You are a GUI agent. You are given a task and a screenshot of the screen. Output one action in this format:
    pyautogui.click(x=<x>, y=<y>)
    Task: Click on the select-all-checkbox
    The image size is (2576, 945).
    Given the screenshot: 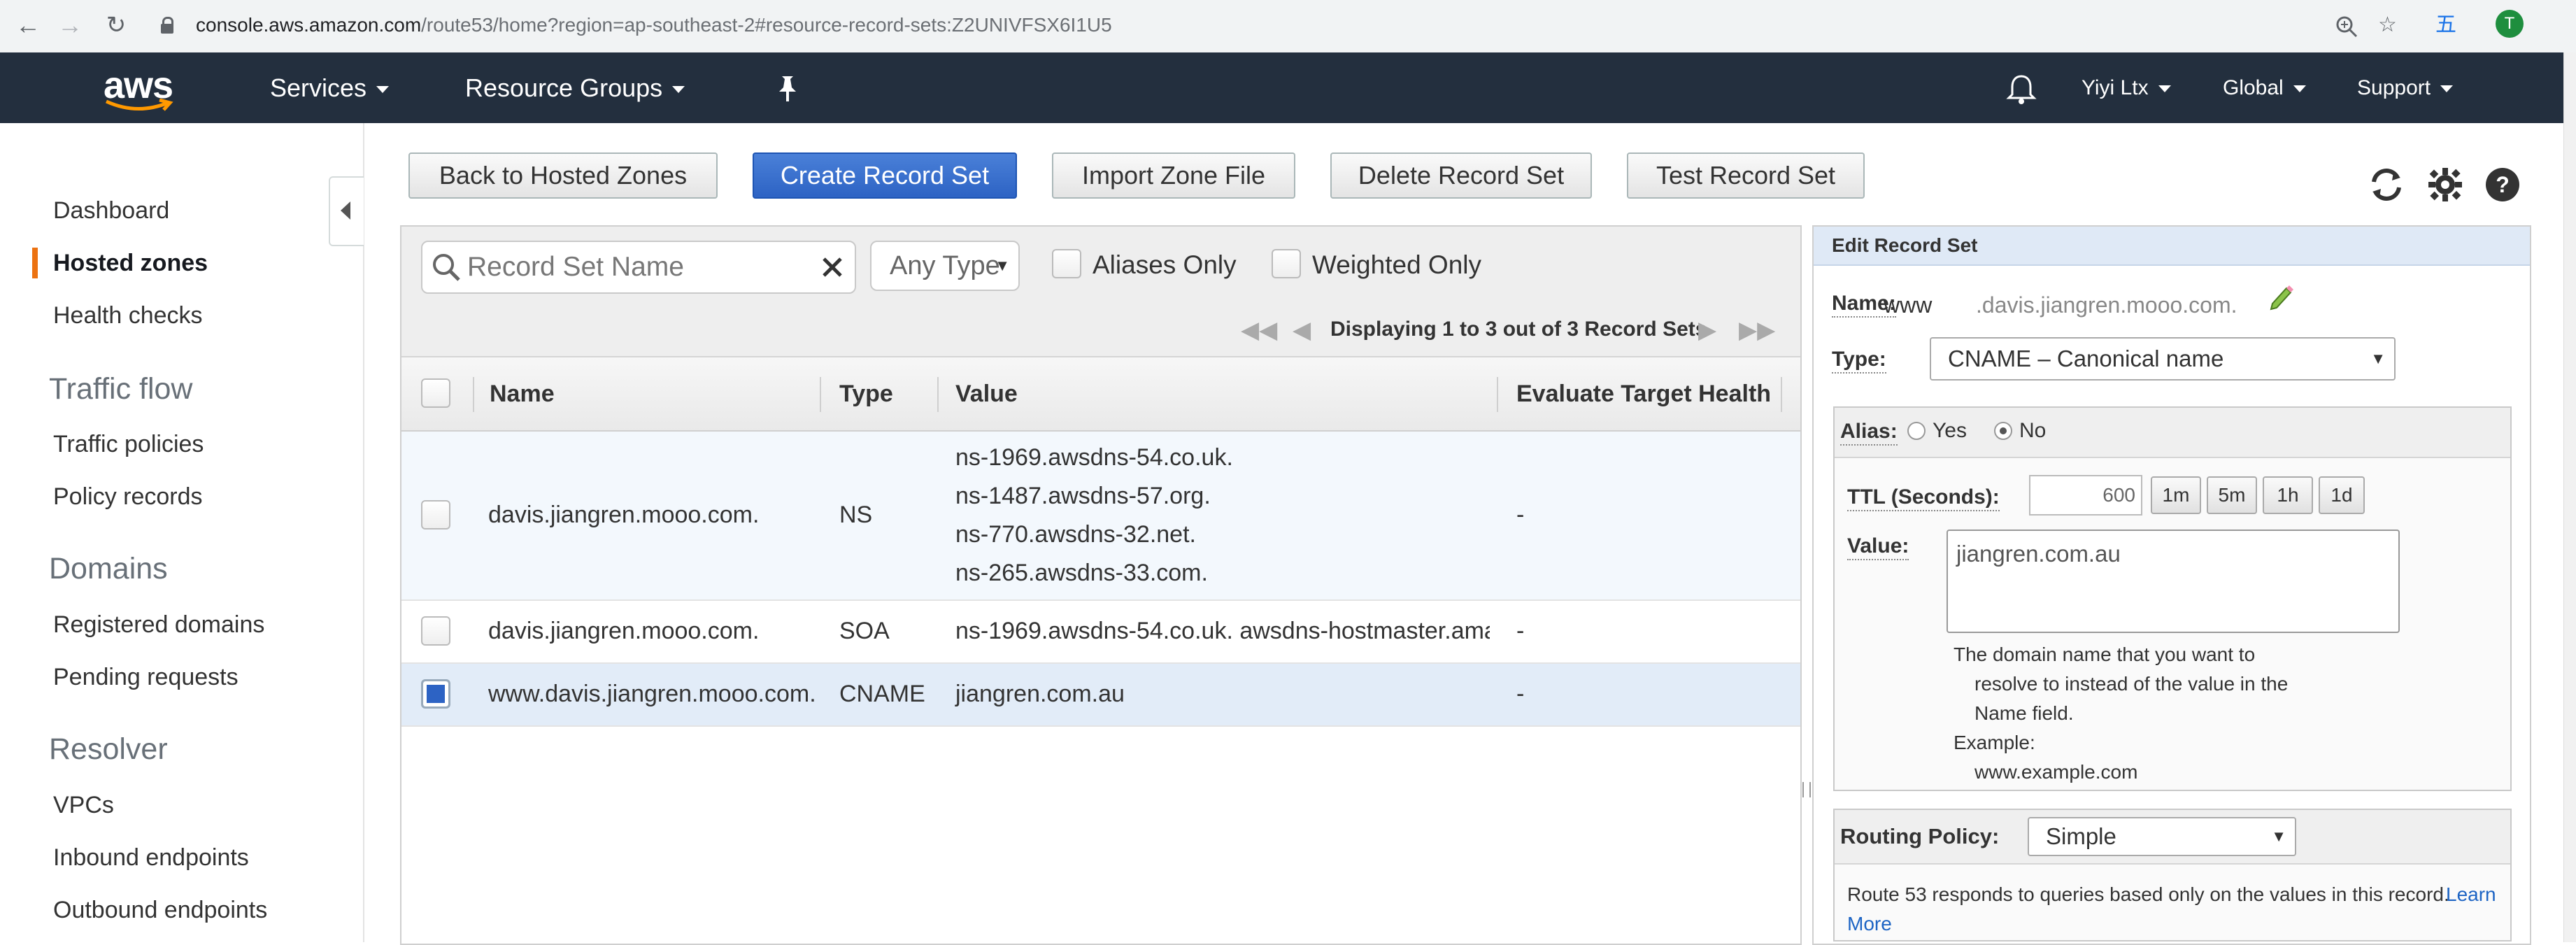 What is the action you would take?
    pyautogui.click(x=435, y=393)
    